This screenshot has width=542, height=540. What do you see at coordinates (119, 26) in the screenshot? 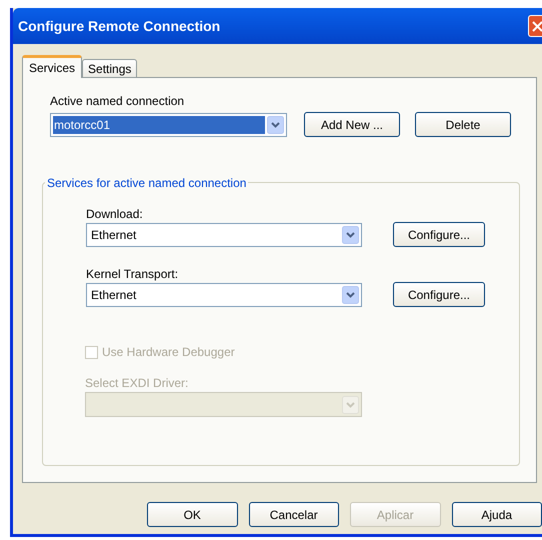
I see `window-title: Configure Remote Connection` at bounding box center [119, 26].